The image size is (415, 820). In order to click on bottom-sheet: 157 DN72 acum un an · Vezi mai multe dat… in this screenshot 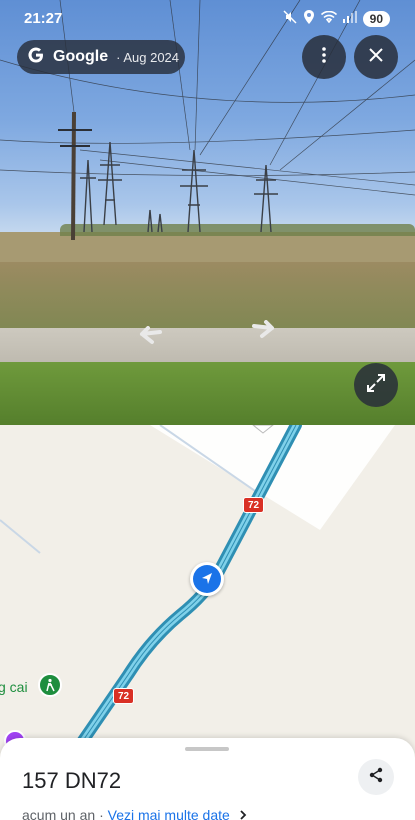, I will do `click(207, 779)`.